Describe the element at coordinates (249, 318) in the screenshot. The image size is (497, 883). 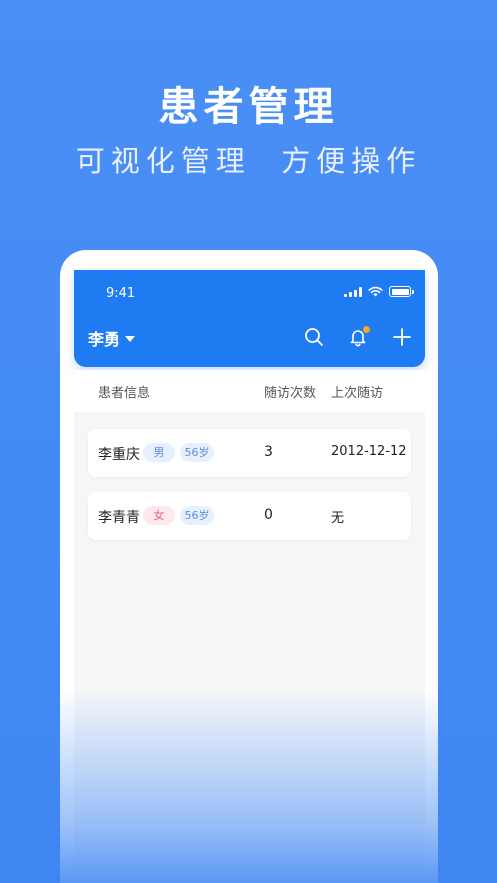
I see `app-header: 9:41 李勇` at that location.